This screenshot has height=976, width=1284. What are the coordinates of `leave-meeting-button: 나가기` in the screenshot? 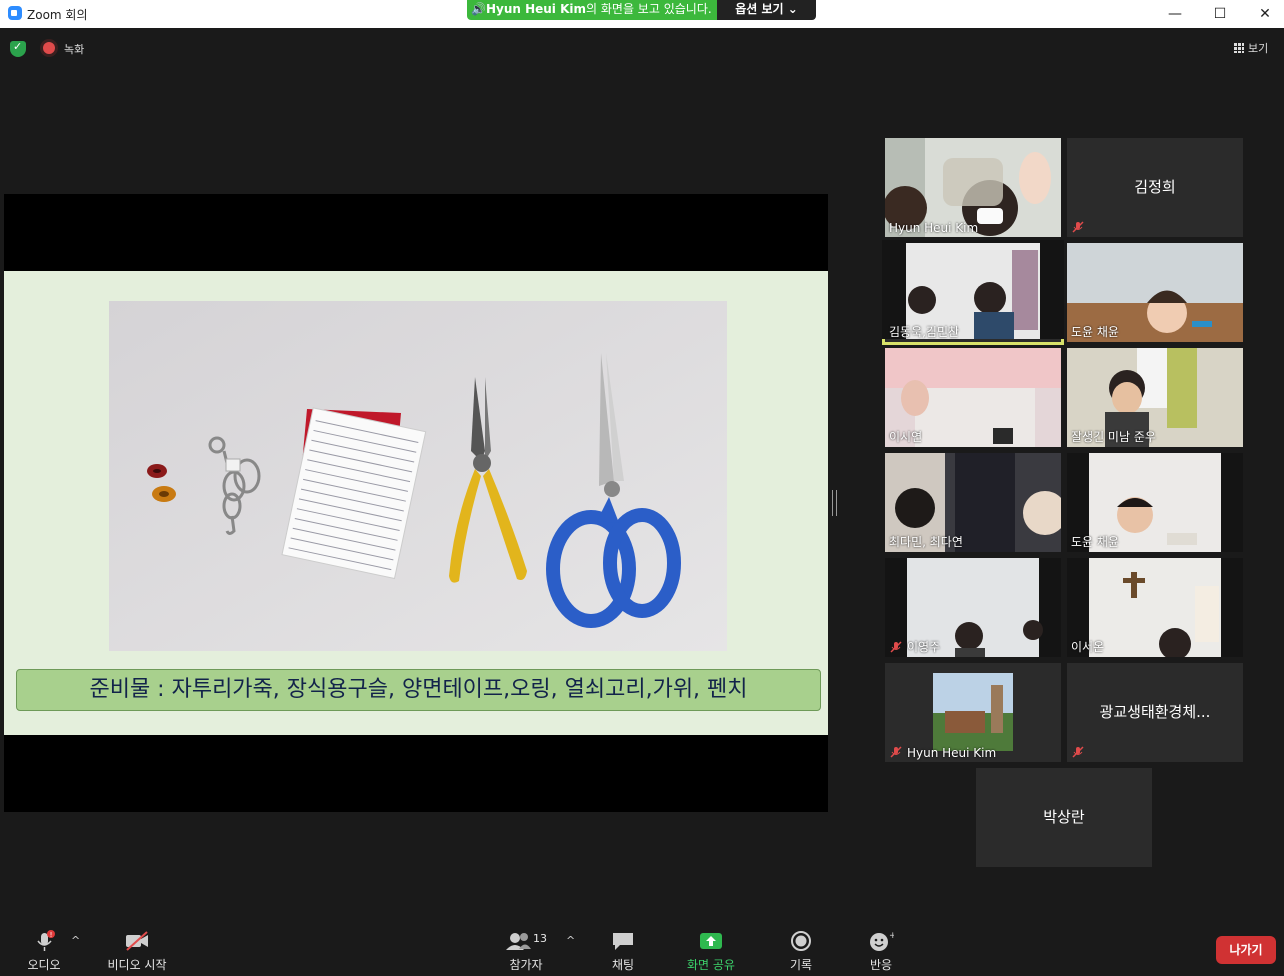 It's located at (1246, 950).